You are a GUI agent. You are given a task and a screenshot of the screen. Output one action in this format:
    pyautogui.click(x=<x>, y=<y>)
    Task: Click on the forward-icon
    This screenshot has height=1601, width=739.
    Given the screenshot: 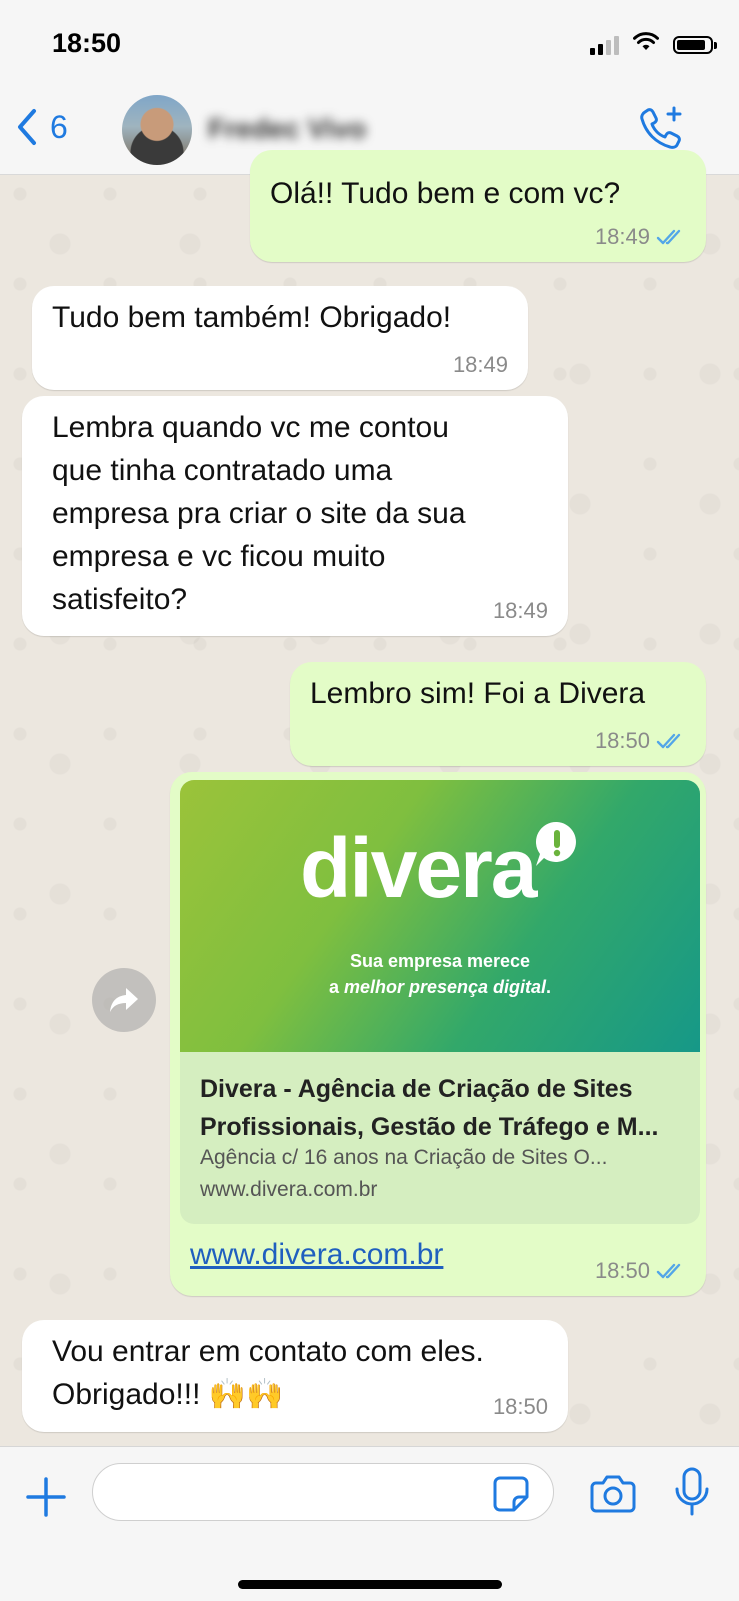 What is the action you would take?
    pyautogui.click(x=124, y=1000)
    